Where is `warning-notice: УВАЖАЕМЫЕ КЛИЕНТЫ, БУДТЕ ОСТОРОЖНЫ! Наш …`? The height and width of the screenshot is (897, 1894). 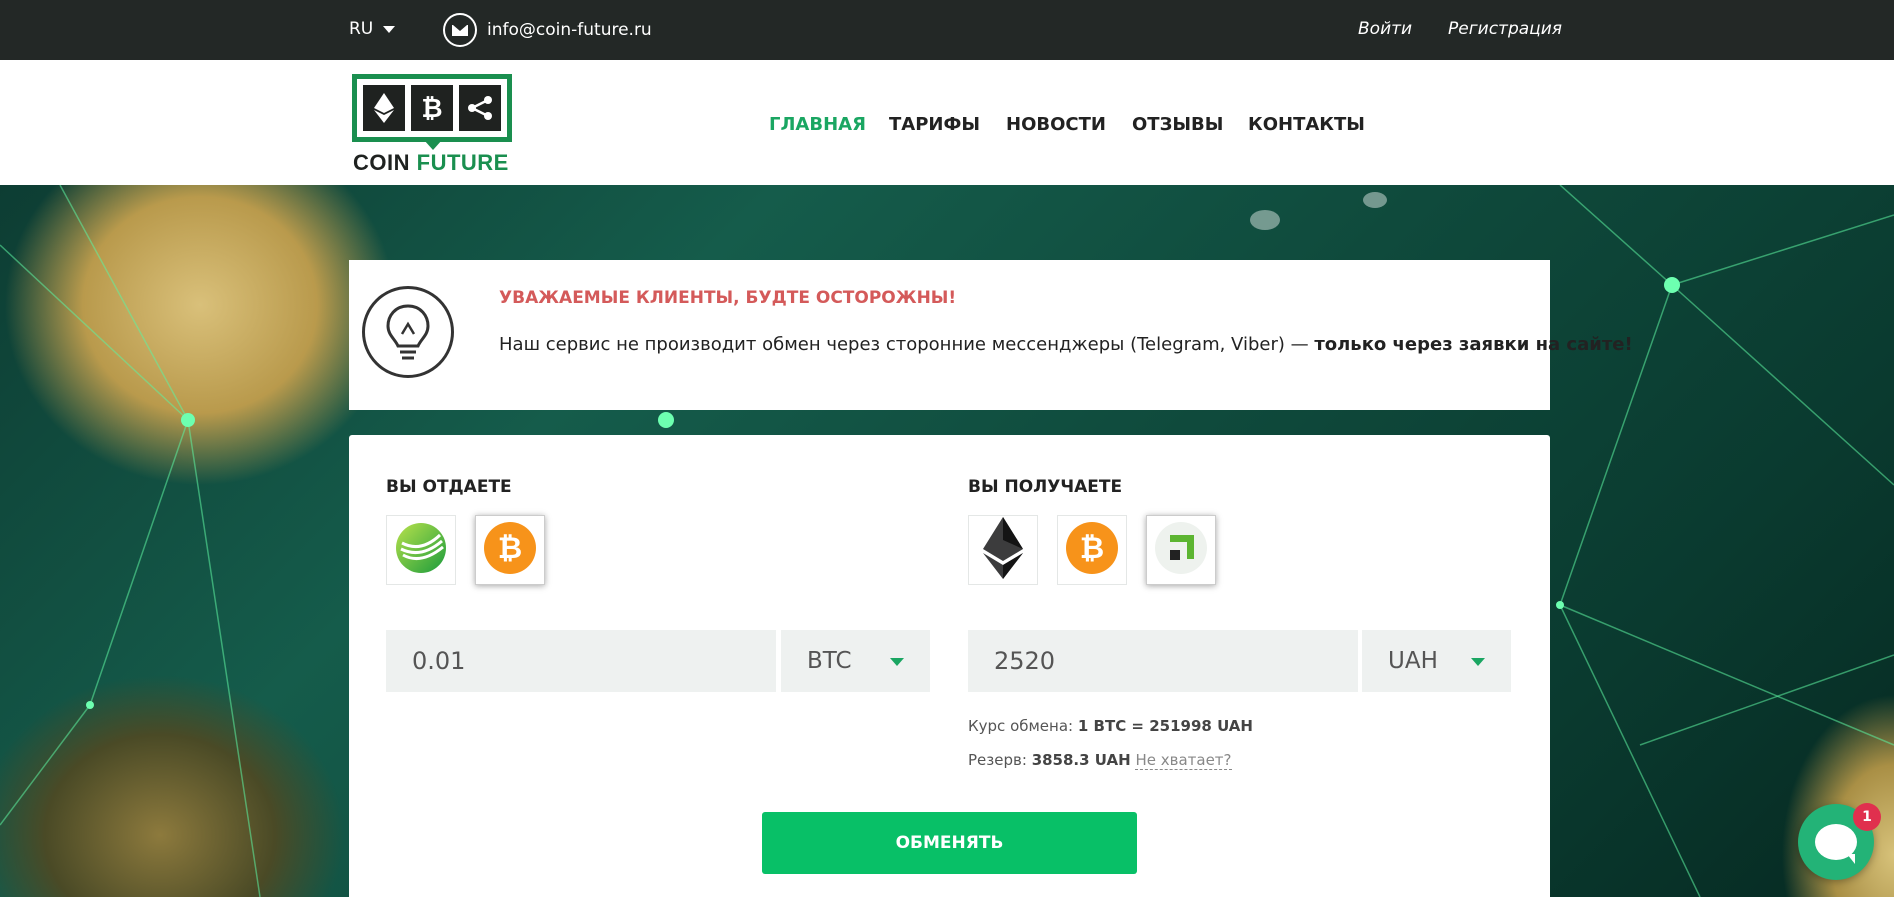 warning-notice: УВАЖАЕМЫЕ КЛИЕНТЫ, БУДТЕ ОСТОРОЖНЫ! Наш … is located at coordinates (991, 335).